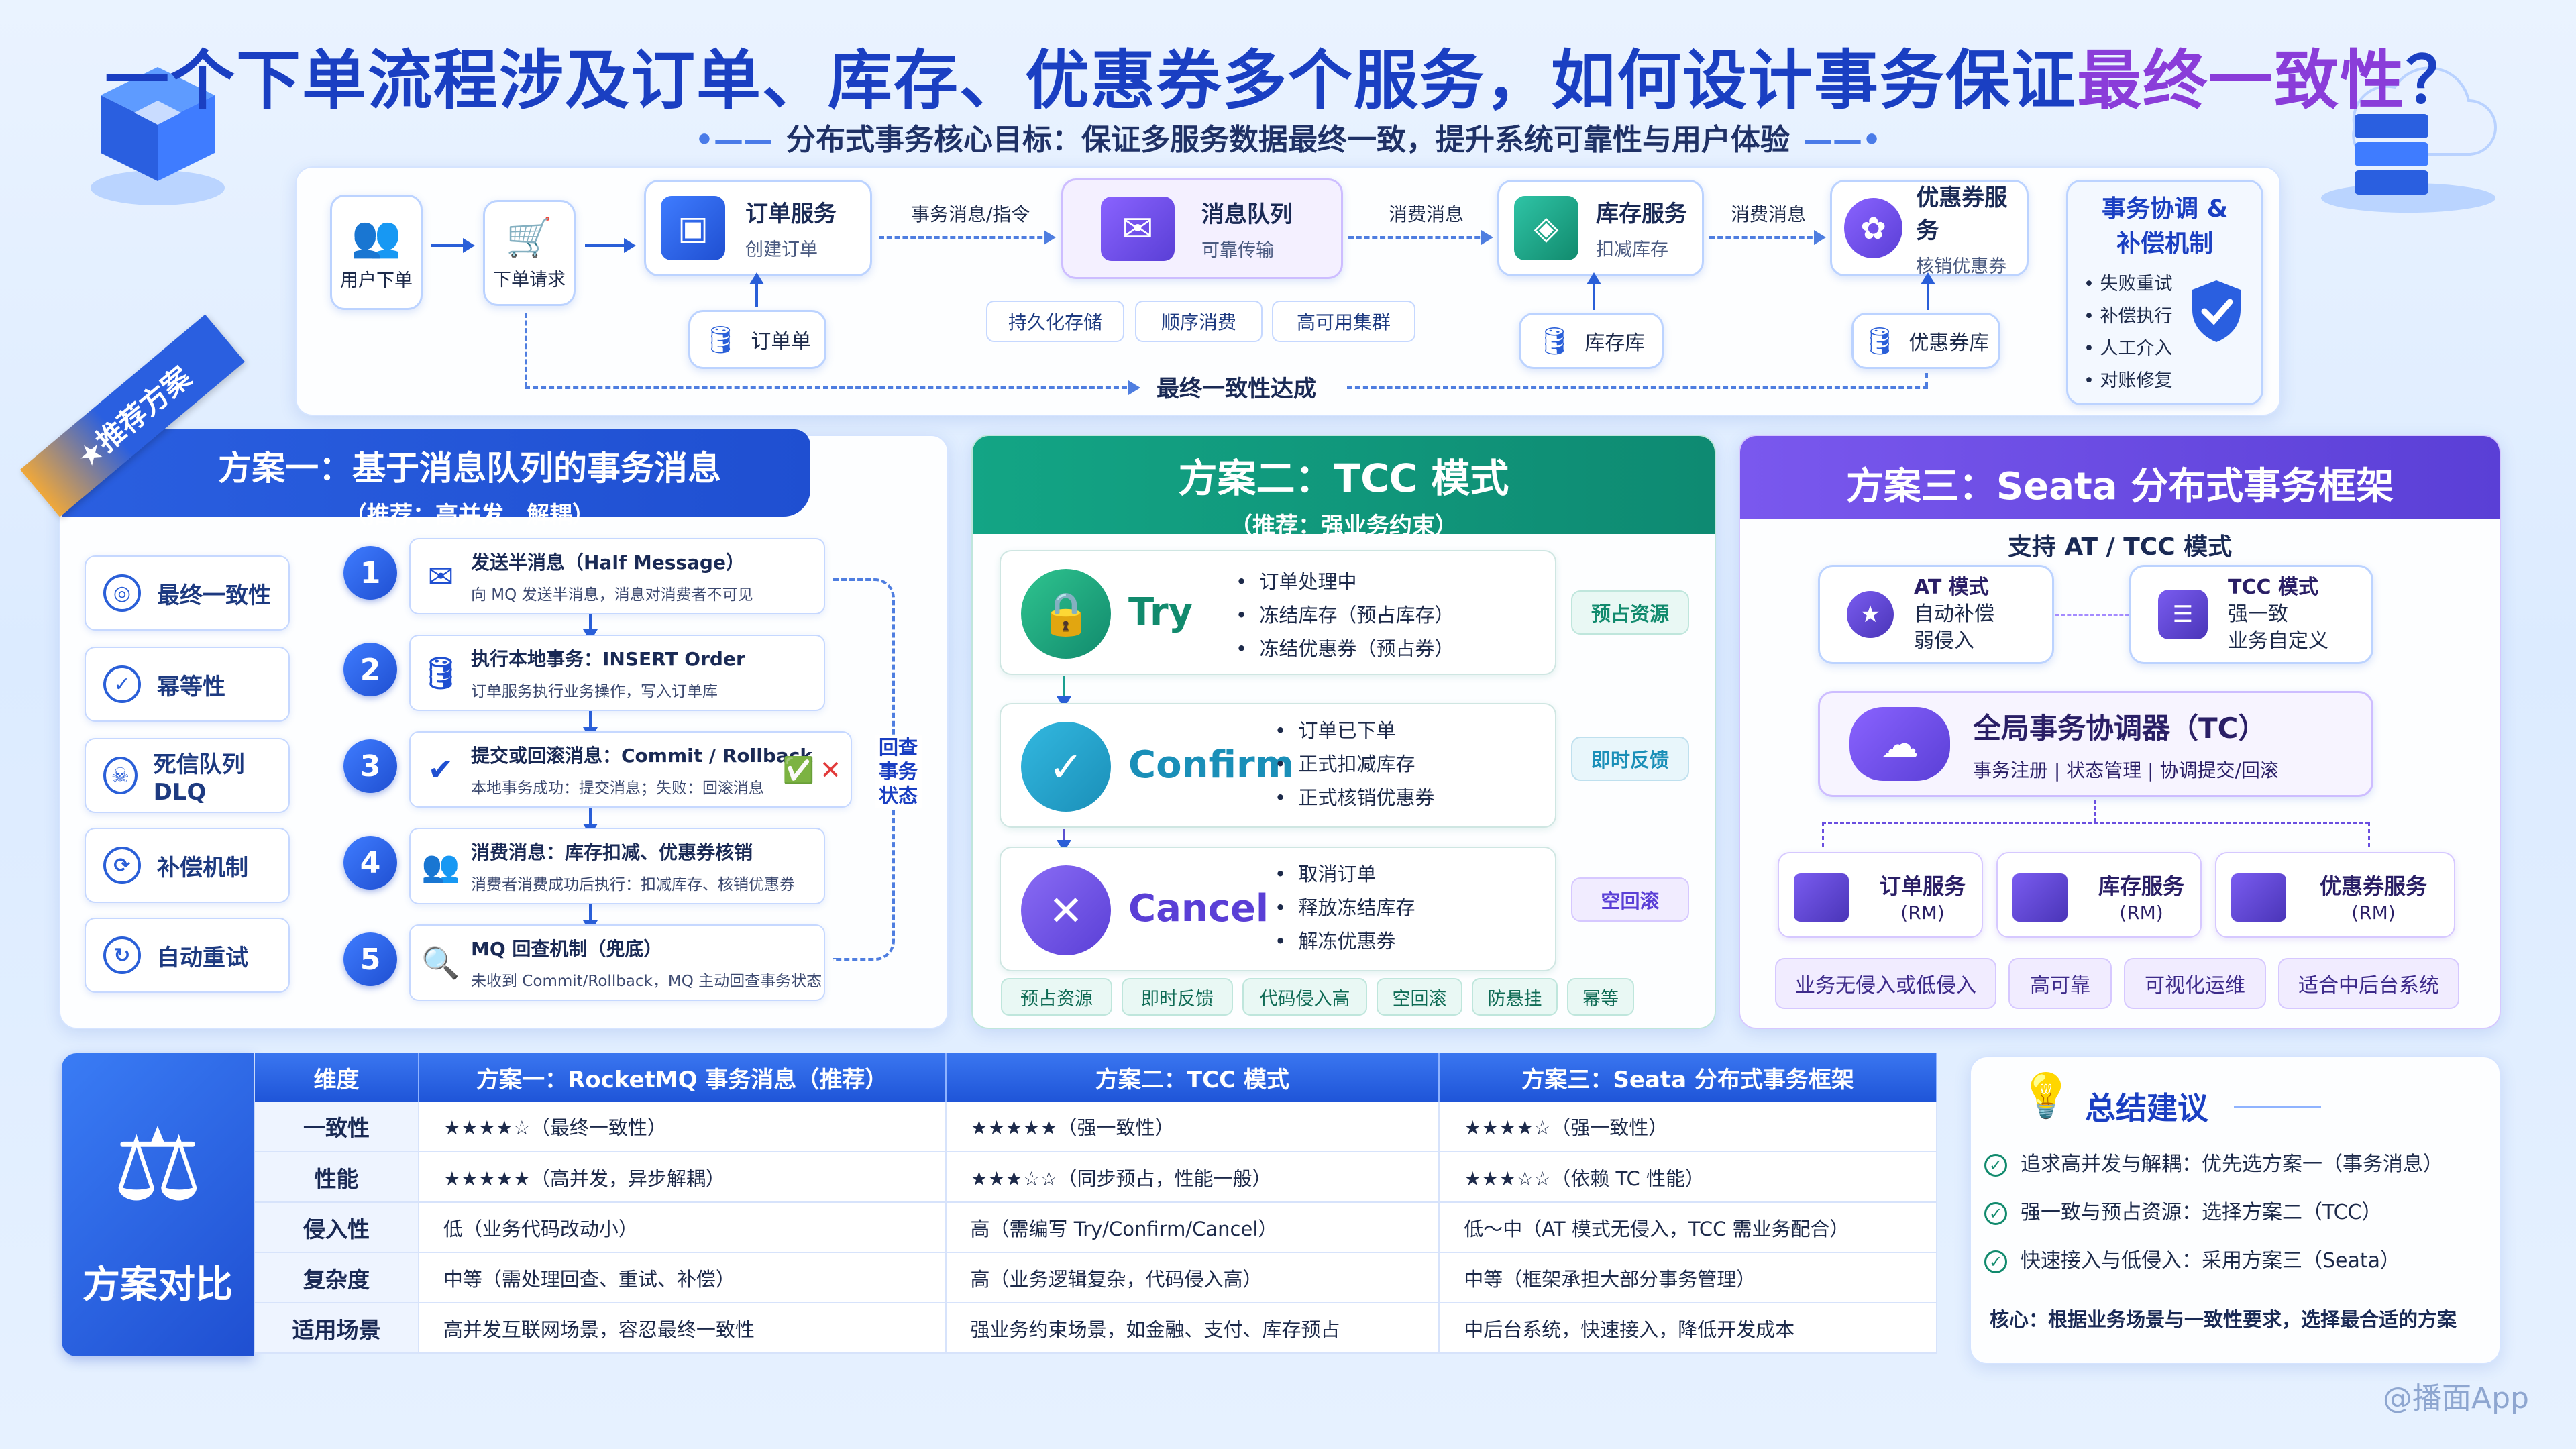 The width and height of the screenshot is (2576, 1449). Describe the element at coordinates (1304, 997) in the screenshot. I see `tcc-feature-tag: 代码侵入高` at that location.